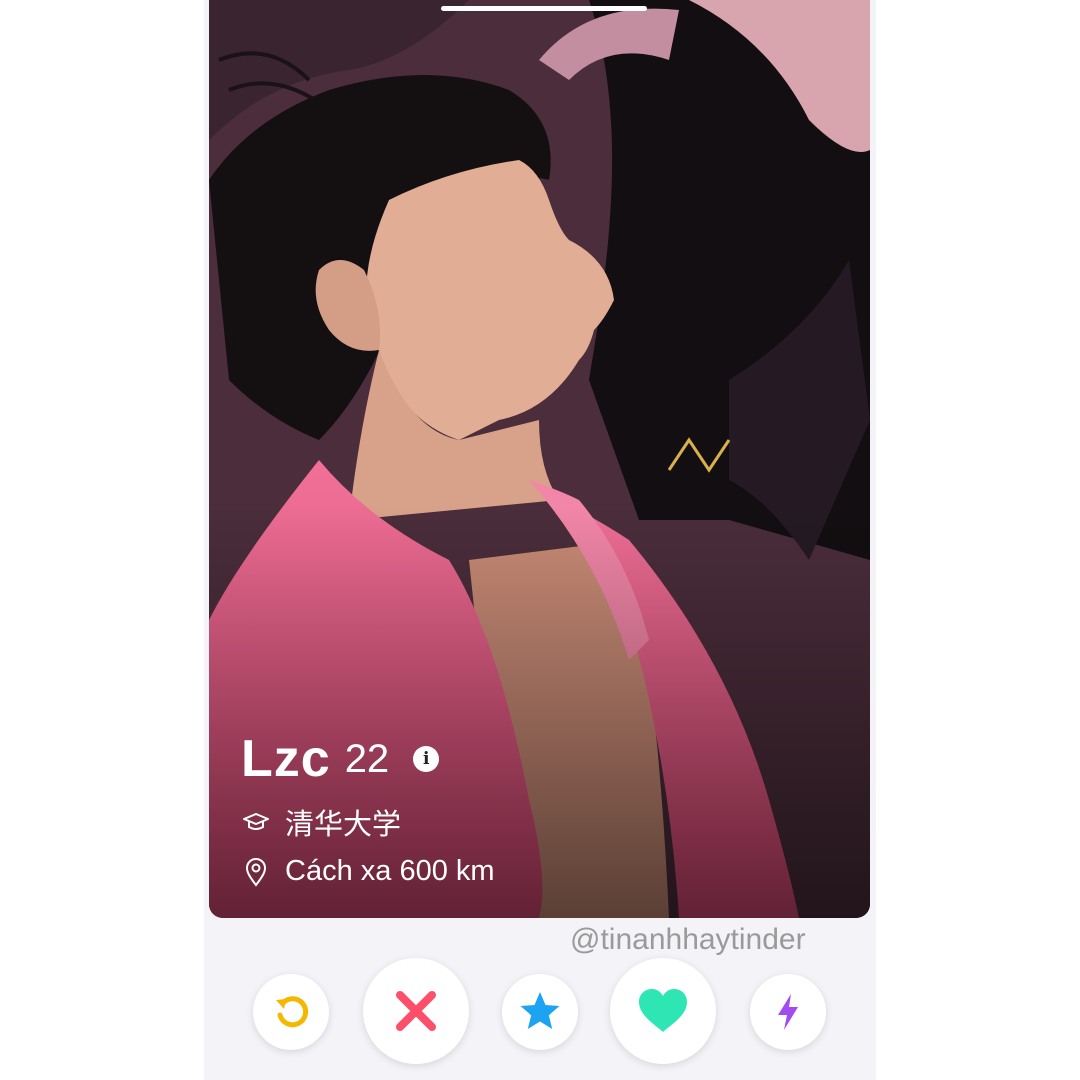 Image resolution: width=1080 pixels, height=1080 pixels. I want to click on name-row: Lzc 22 i, so click(368, 759).